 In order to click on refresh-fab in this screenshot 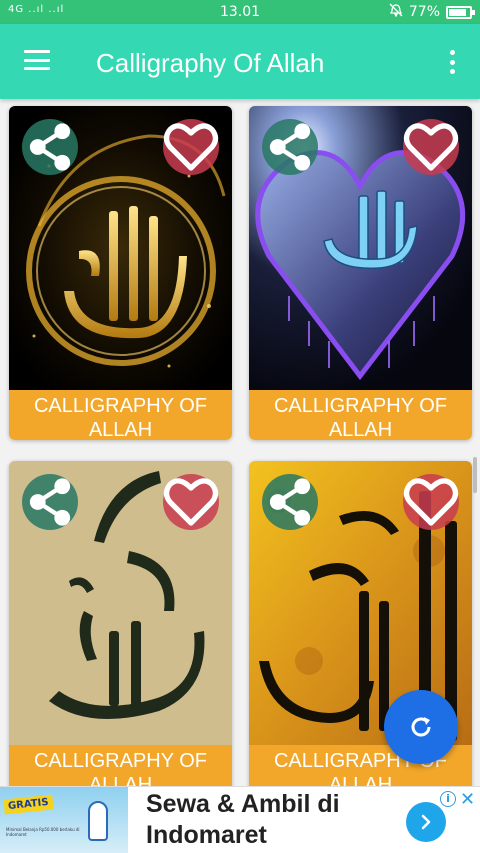, I will do `click(421, 727)`.